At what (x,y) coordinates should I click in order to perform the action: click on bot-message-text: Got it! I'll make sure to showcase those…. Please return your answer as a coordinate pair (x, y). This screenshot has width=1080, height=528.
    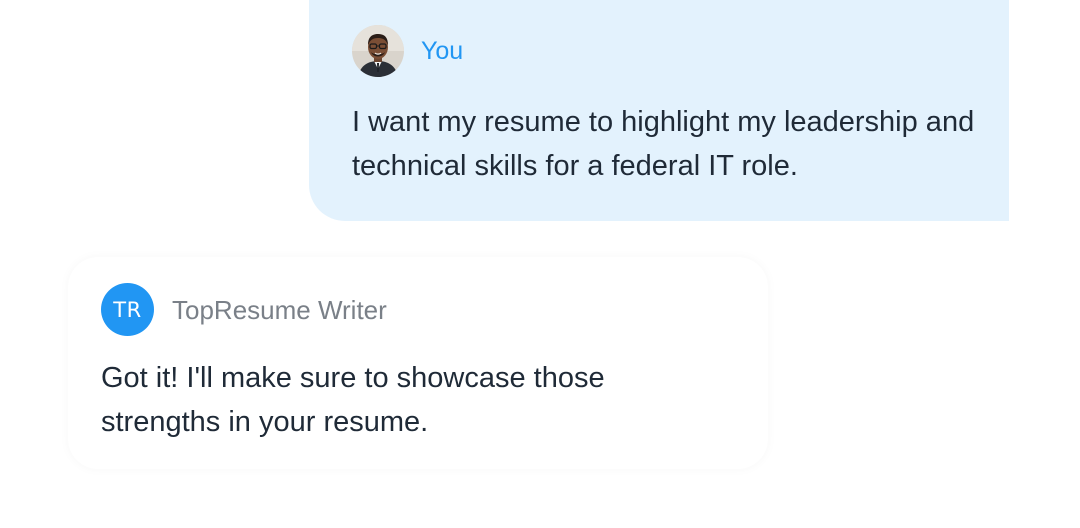
    Looking at the image, I should click on (353, 400).